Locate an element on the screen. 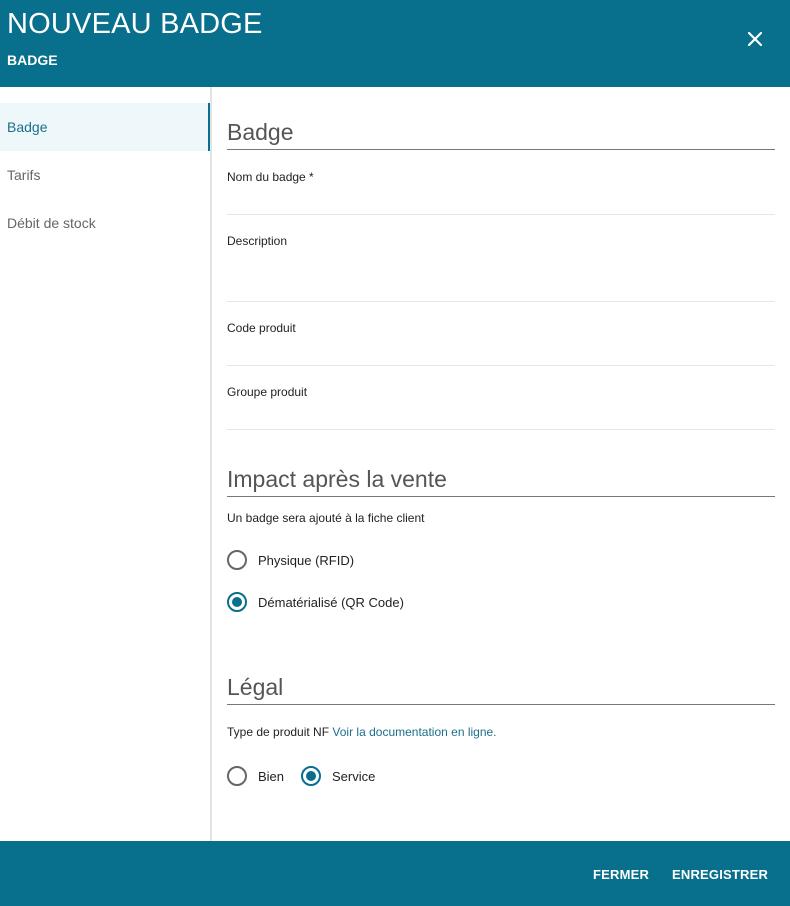 Image resolution: width=790 pixels, height=906 pixels. name-input is located at coordinates (501, 201).